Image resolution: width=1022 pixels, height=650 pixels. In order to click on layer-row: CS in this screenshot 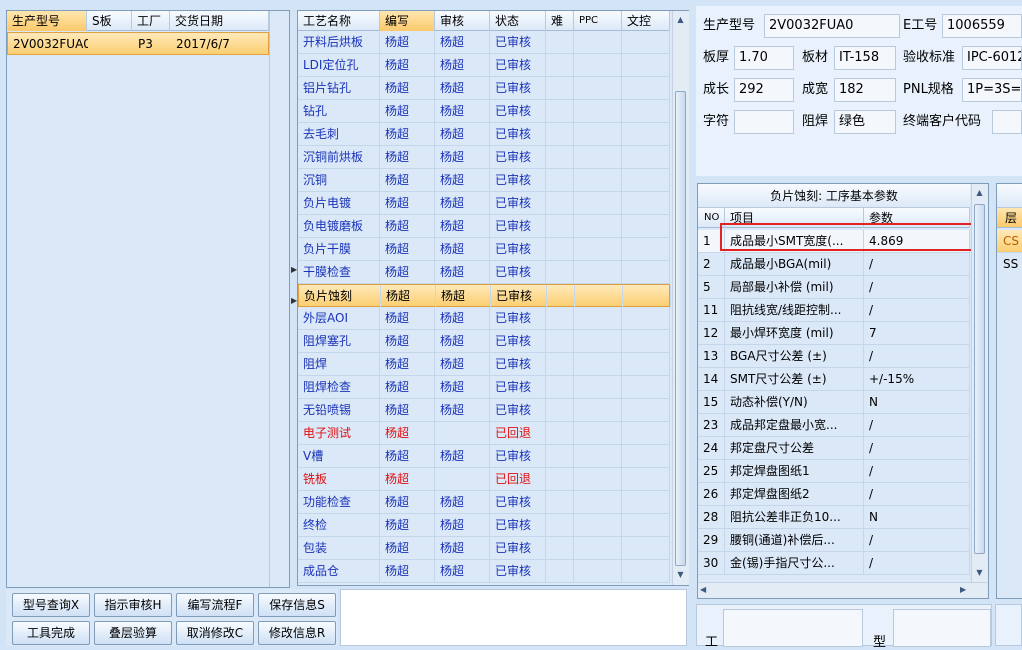, I will do `click(1009, 241)`.